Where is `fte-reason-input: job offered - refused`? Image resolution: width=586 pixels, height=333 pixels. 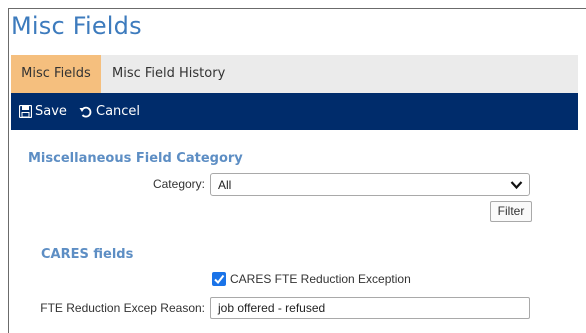
fte-reason-input: job offered - refused is located at coordinates (370, 308).